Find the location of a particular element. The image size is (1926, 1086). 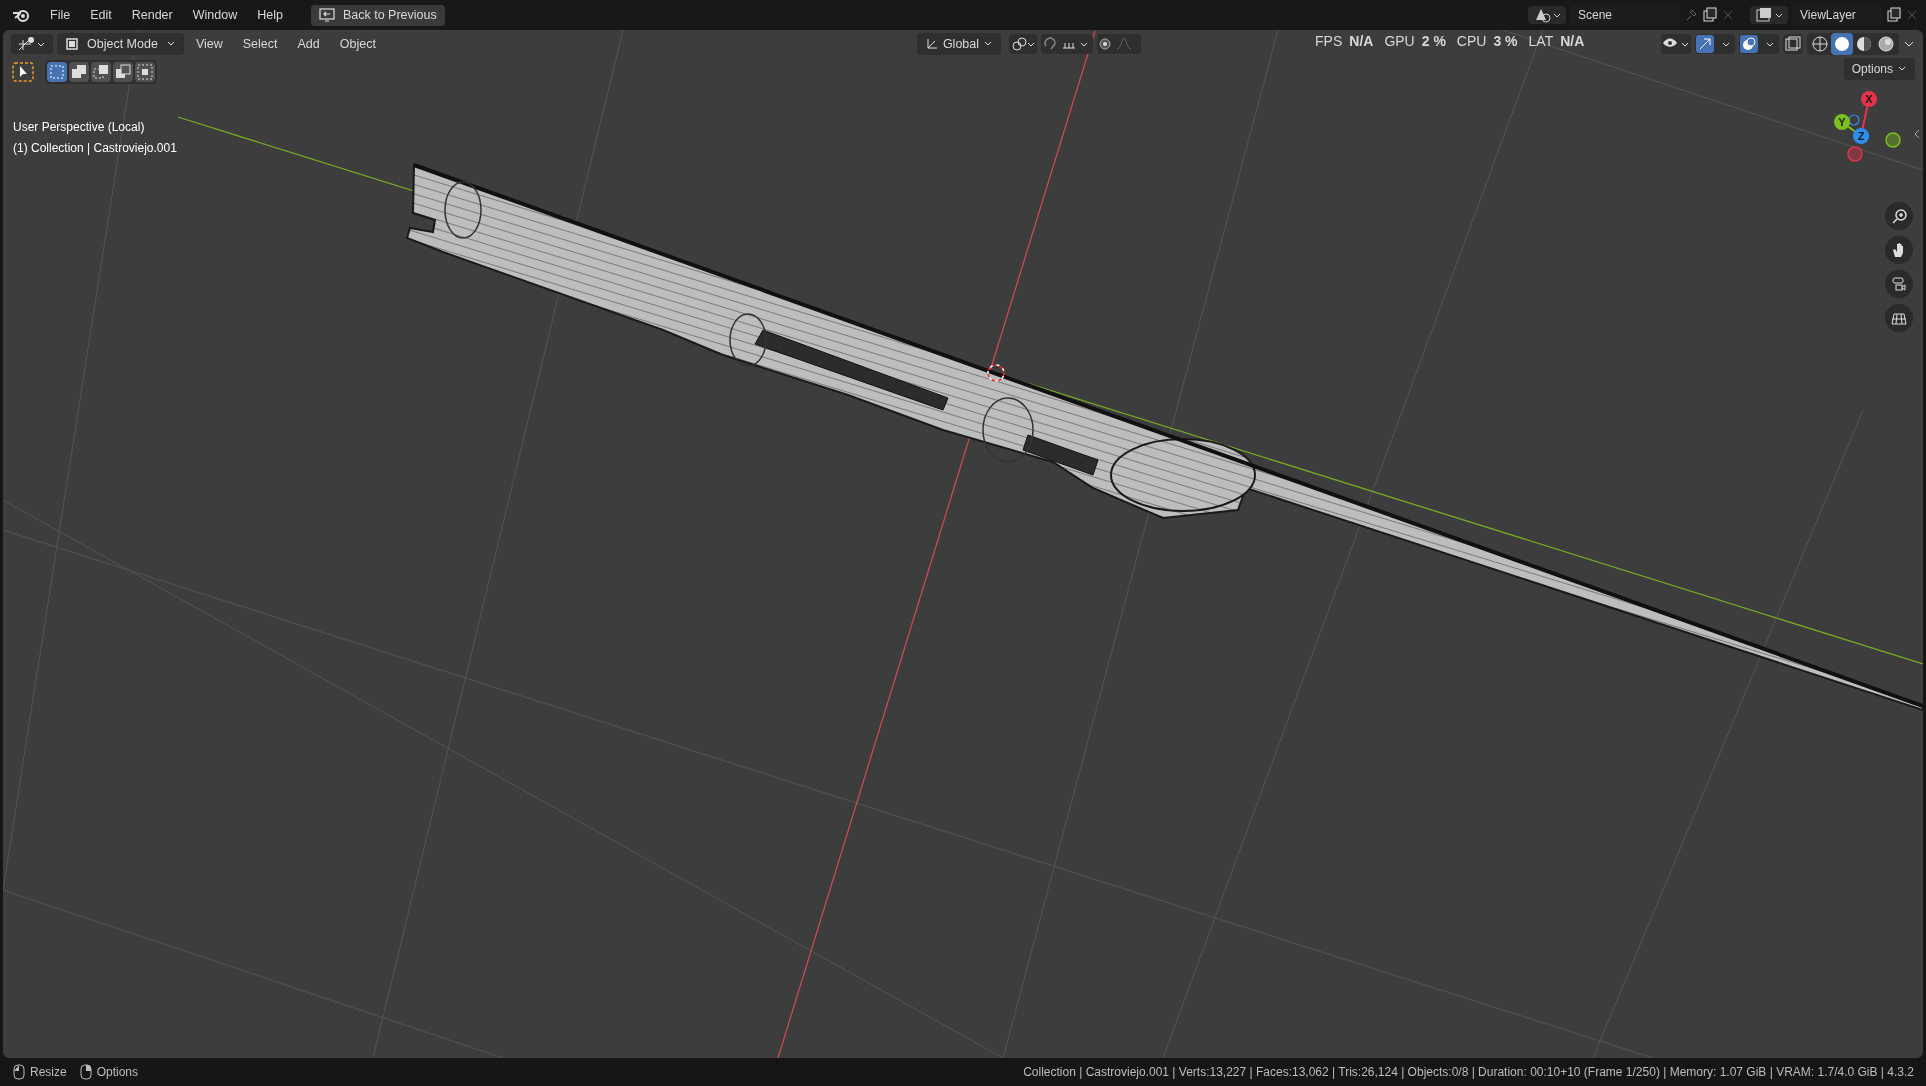

grid-icon is located at coordinates (1899, 318).